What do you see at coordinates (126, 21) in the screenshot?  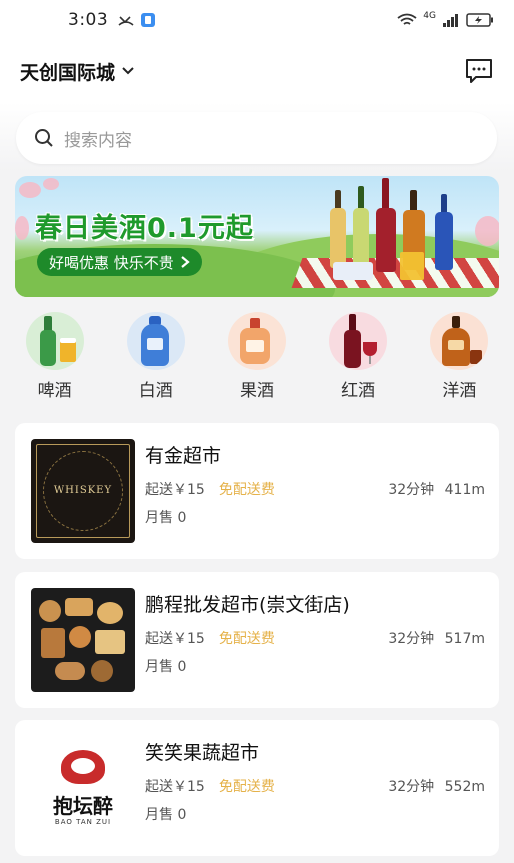 I see `missed-call-icon` at bounding box center [126, 21].